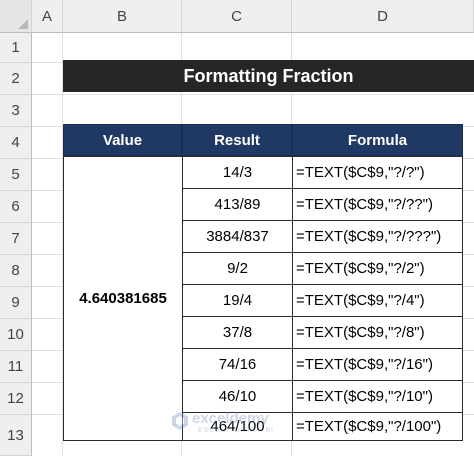 This screenshot has height=456, width=474. Describe the element at coordinates (16, 48) in the screenshot. I see `row-header-1: 1` at that location.